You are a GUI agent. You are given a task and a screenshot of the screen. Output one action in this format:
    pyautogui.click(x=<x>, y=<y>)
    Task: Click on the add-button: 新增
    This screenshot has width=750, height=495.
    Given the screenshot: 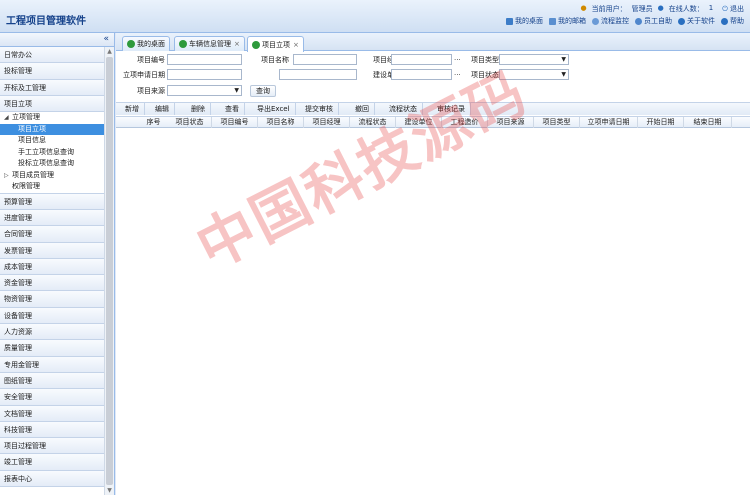 What is the action you would take?
    pyautogui.click(x=132, y=109)
    